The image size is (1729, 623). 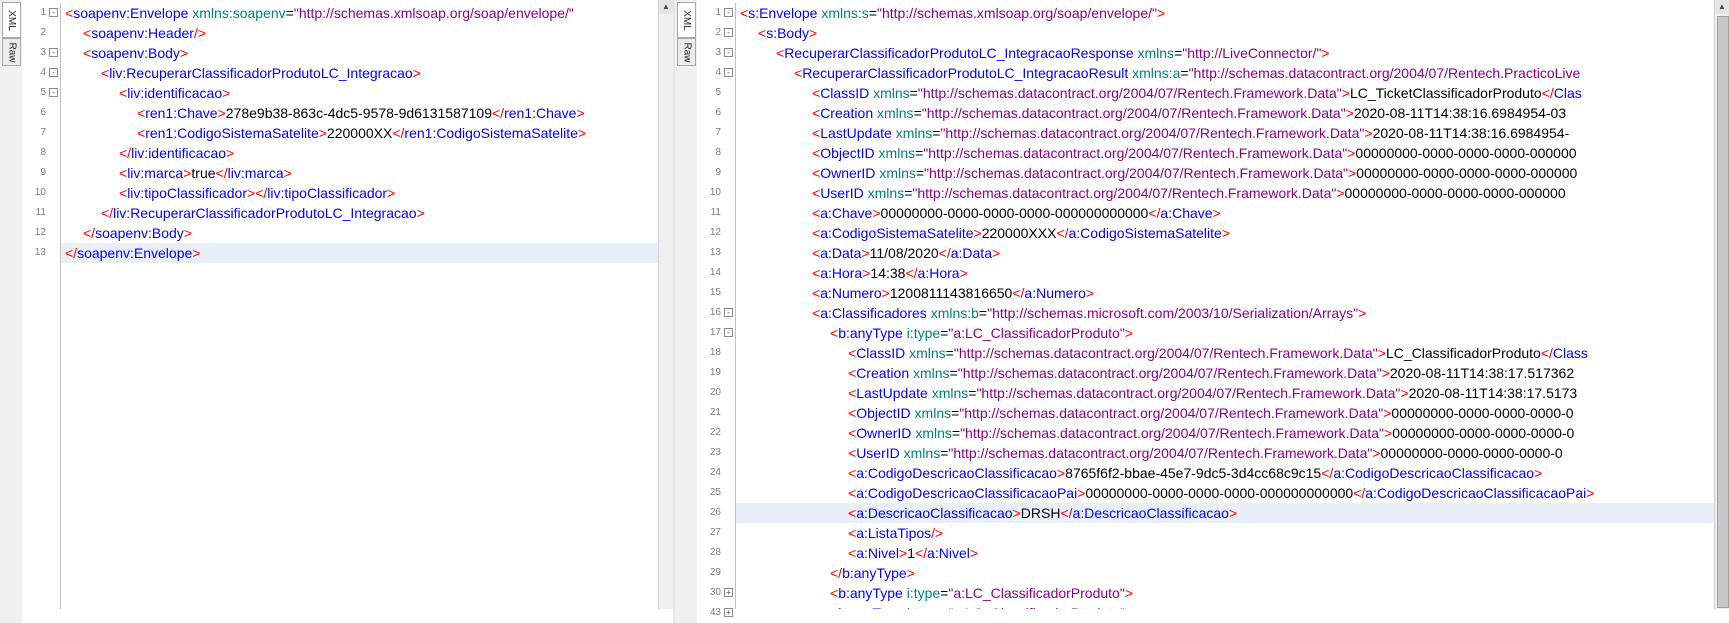 I want to click on line-number: 6, so click(x=718, y=112).